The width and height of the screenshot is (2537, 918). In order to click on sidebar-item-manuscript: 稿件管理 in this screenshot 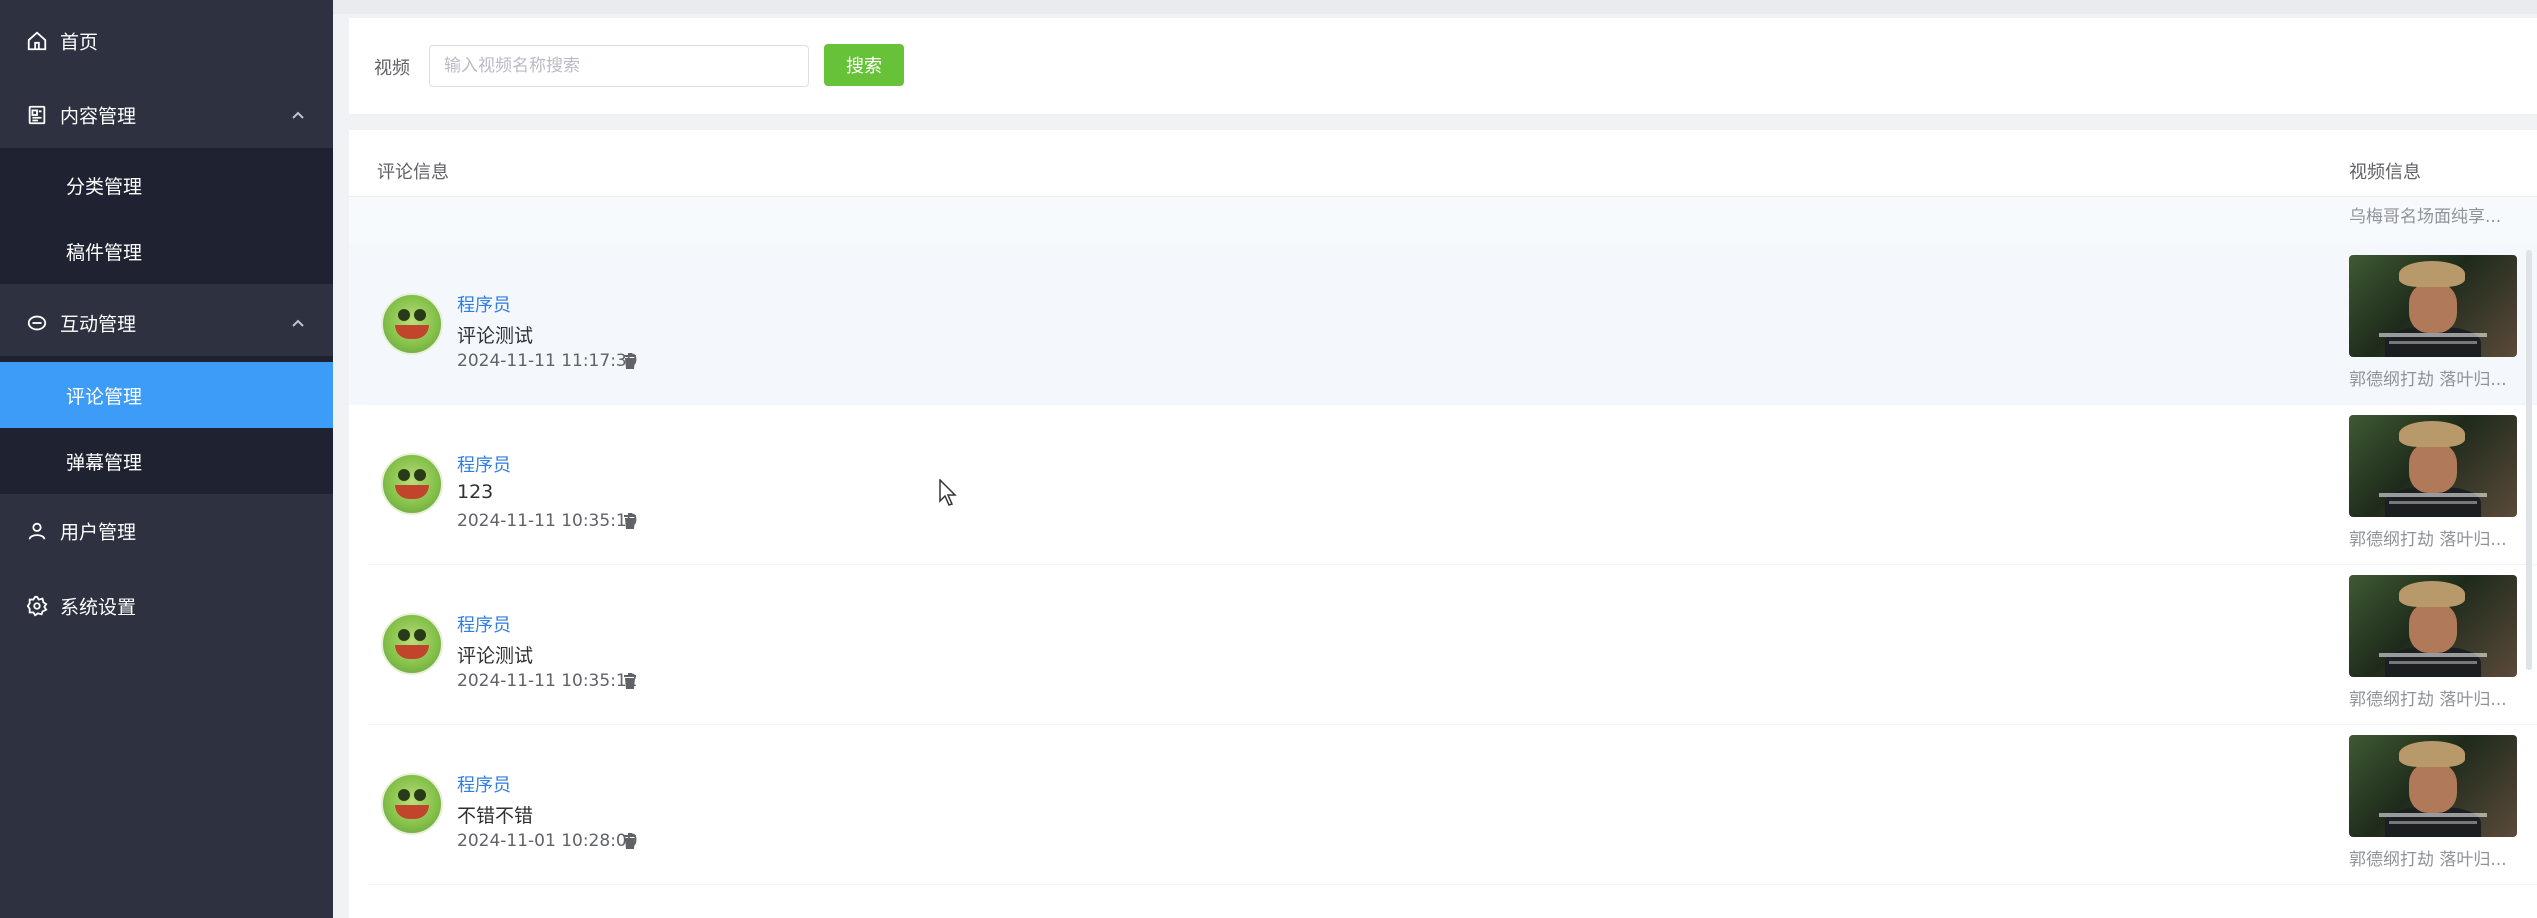, I will do `click(166, 251)`.